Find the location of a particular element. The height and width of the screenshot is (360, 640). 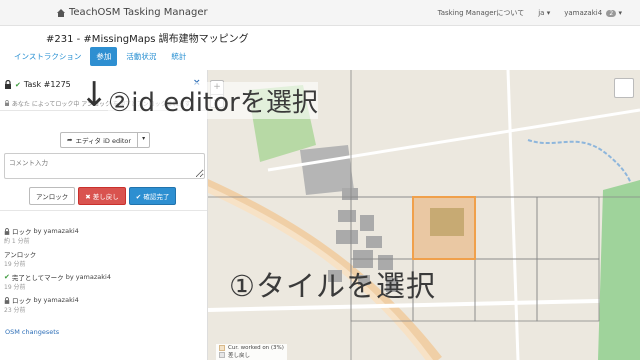

divider is located at coordinates (103, 210).